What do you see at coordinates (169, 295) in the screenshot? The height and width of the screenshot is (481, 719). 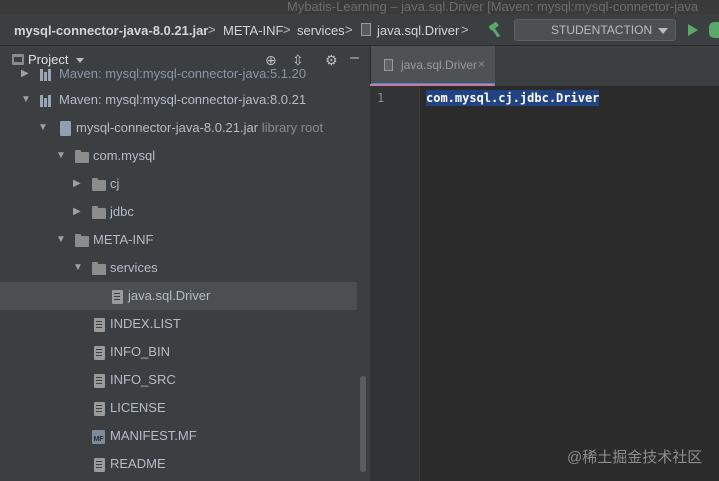 I see `tree-item-label: java.sql.Driver` at bounding box center [169, 295].